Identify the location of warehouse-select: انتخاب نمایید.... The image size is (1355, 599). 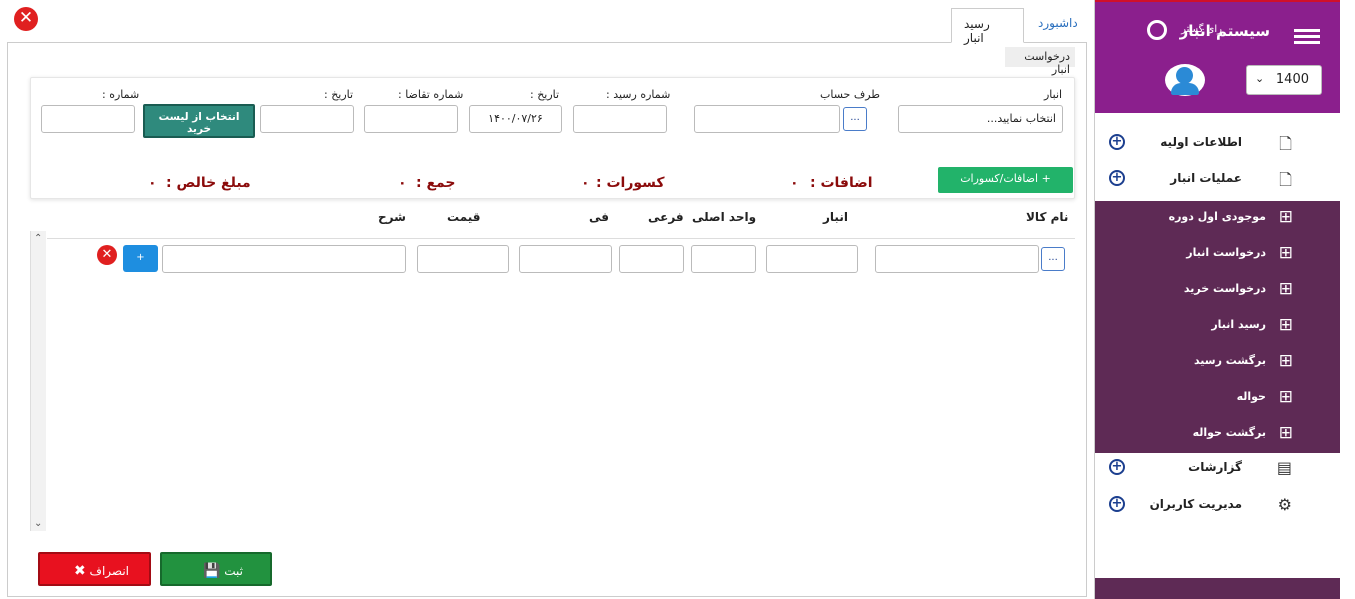
(980, 119).